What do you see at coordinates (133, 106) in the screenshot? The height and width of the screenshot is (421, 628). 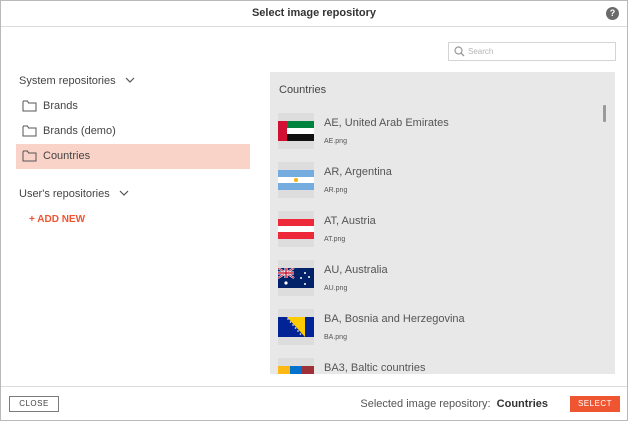 I see `repo-item-brands: Brands` at bounding box center [133, 106].